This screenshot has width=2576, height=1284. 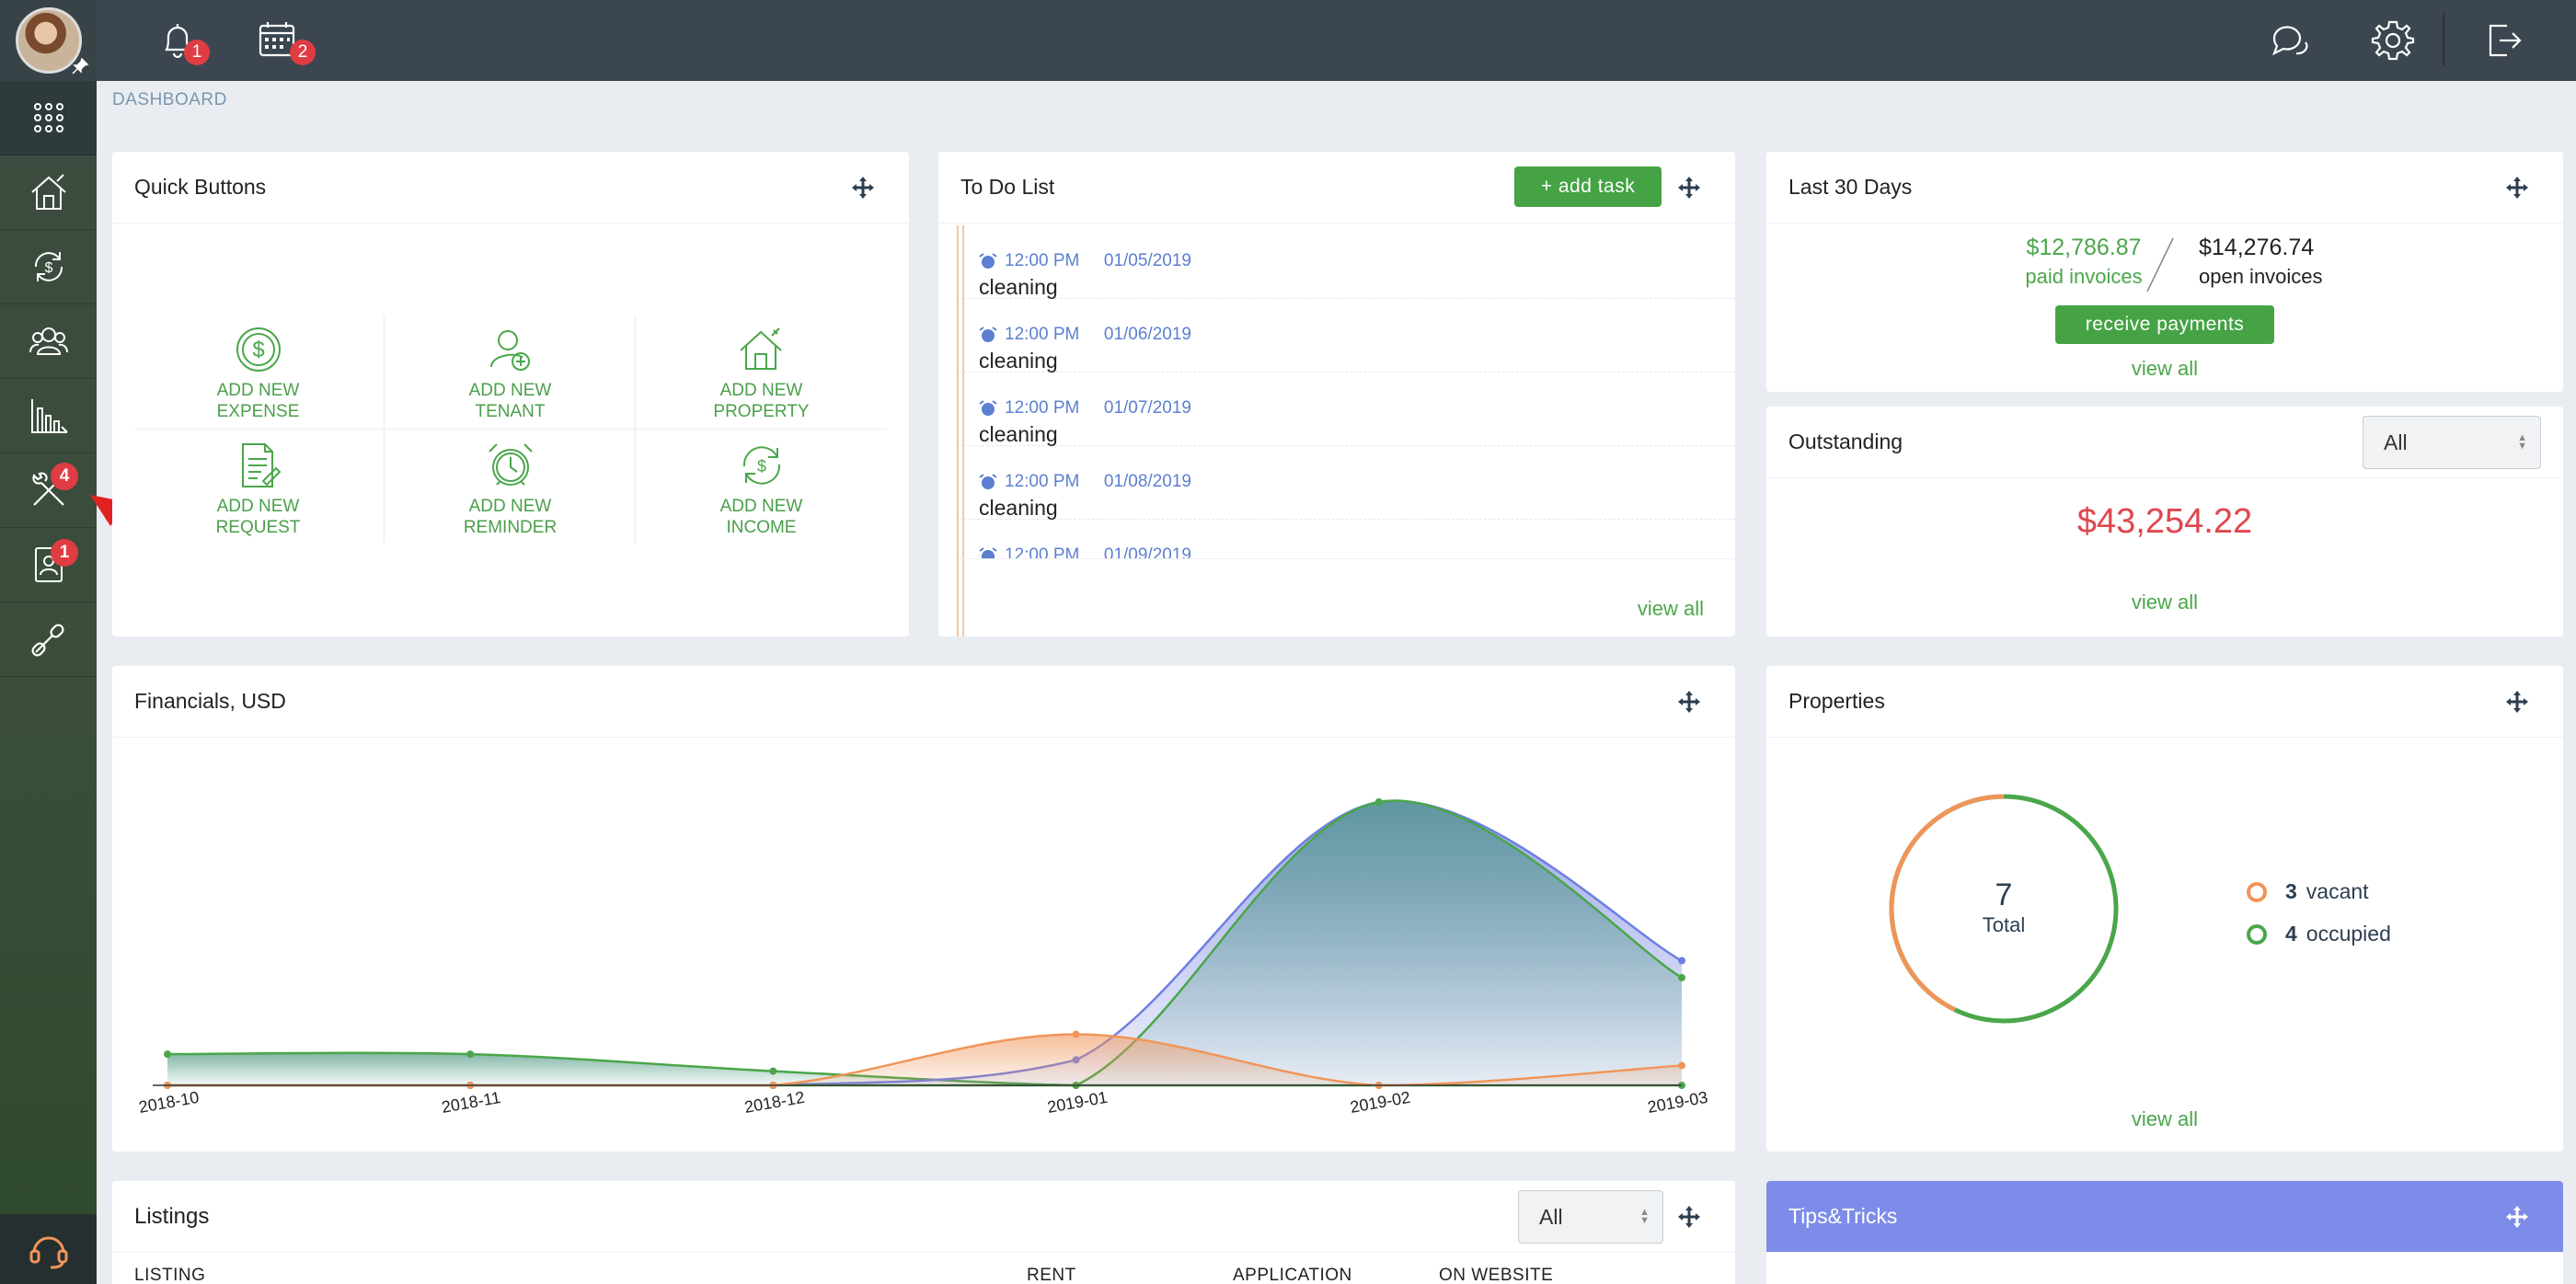 I want to click on properties-view-all-link: view all, so click(x=2164, y=1119).